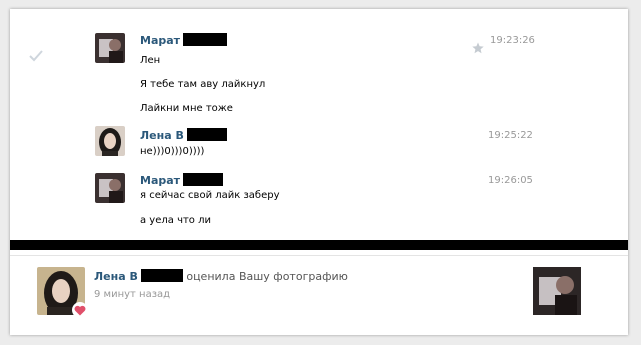  I want to click on star-icon, so click(478, 48).